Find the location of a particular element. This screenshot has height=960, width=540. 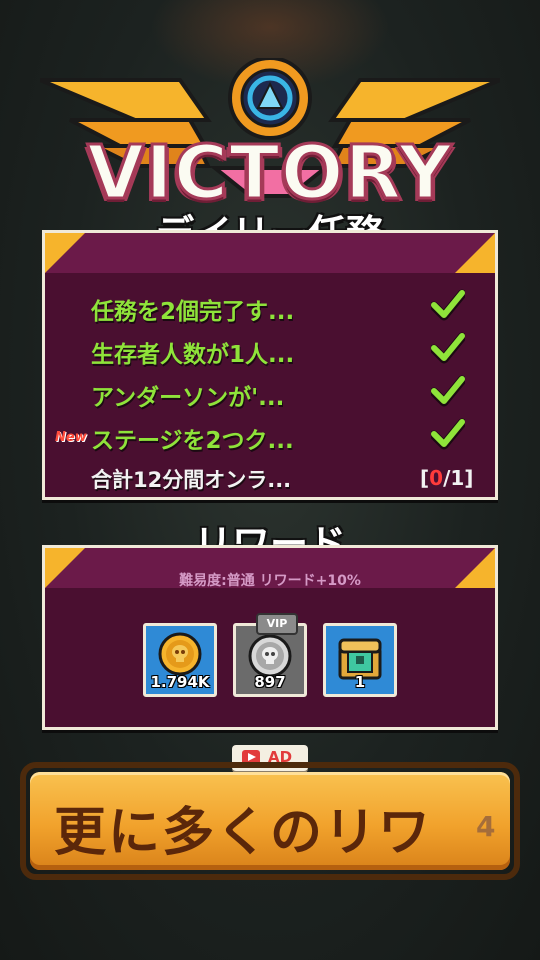

mission-row: 合計12分間オンラ... [0/1] is located at coordinates (270, 480).